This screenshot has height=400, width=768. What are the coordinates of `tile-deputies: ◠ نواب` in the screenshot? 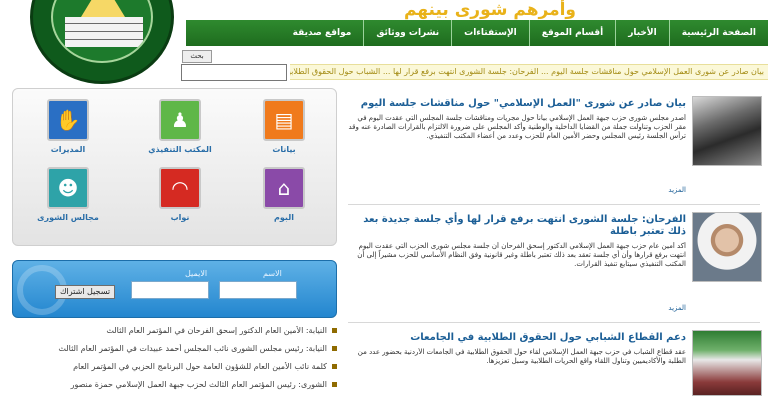 It's located at (180, 198).